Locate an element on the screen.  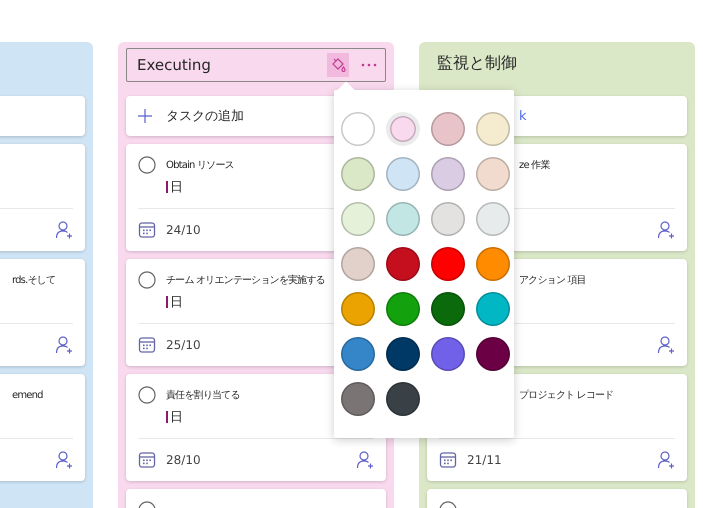
task-card: emend is located at coordinates (42, 427).